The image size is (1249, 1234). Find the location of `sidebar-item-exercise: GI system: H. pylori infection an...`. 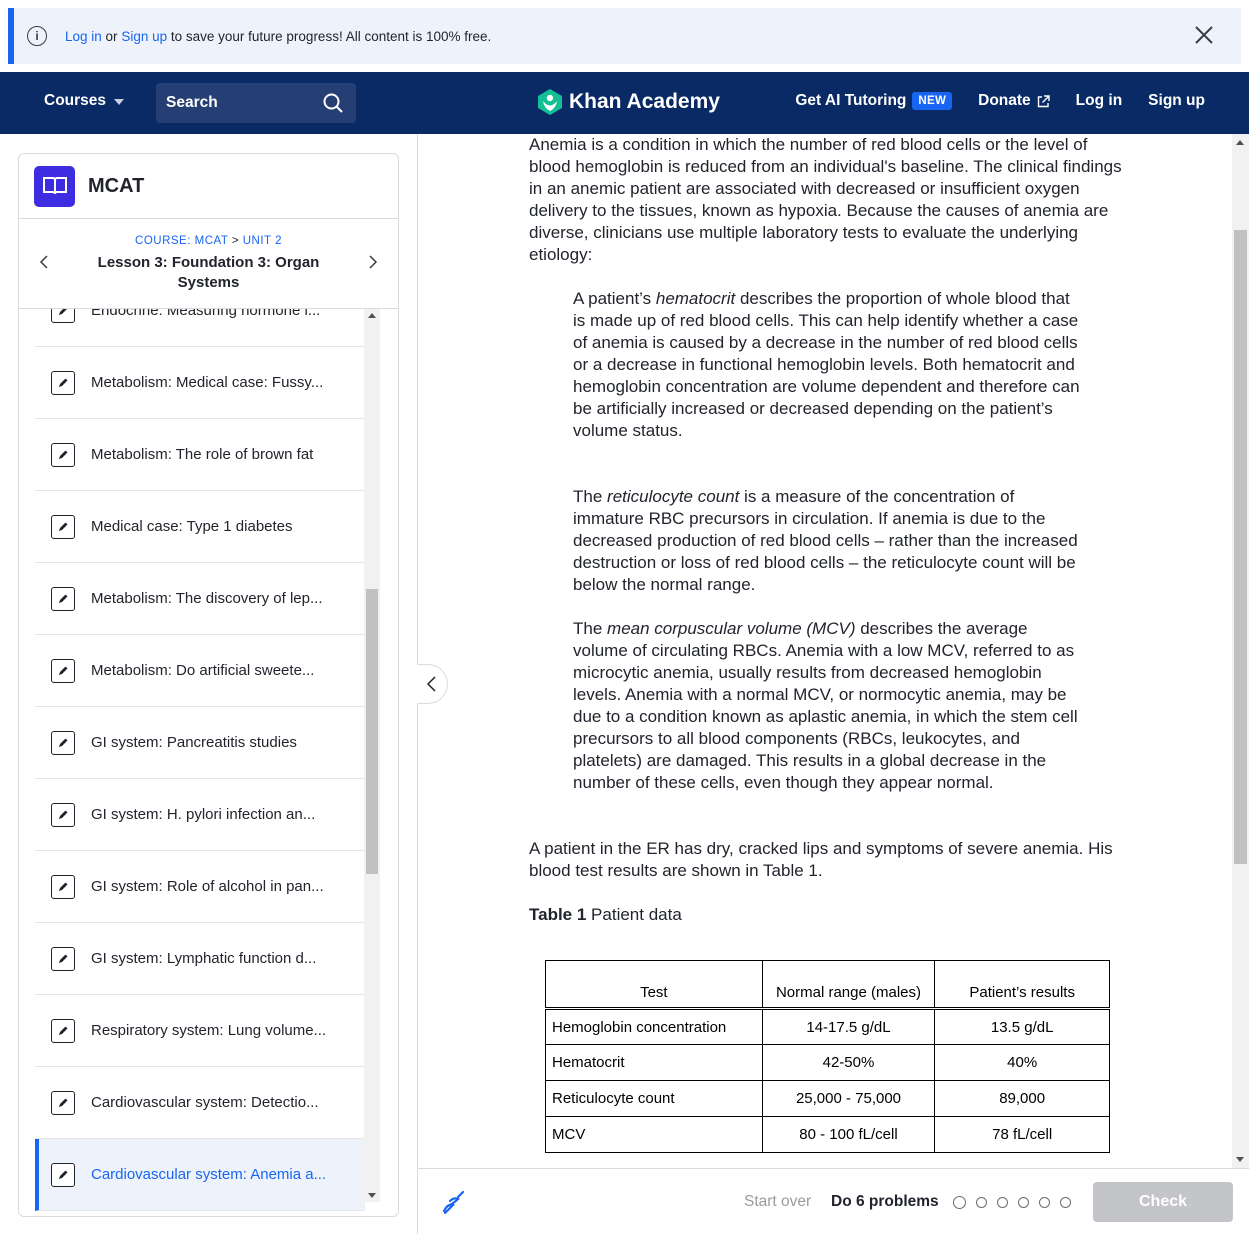

sidebar-item-exercise: GI system: H. pylori infection an... is located at coordinates (200, 815).